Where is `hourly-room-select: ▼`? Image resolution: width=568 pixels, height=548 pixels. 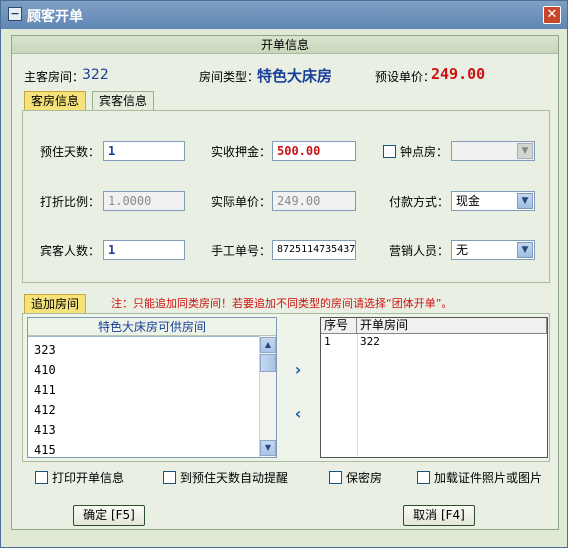 hourly-room-select: ▼ is located at coordinates (493, 151).